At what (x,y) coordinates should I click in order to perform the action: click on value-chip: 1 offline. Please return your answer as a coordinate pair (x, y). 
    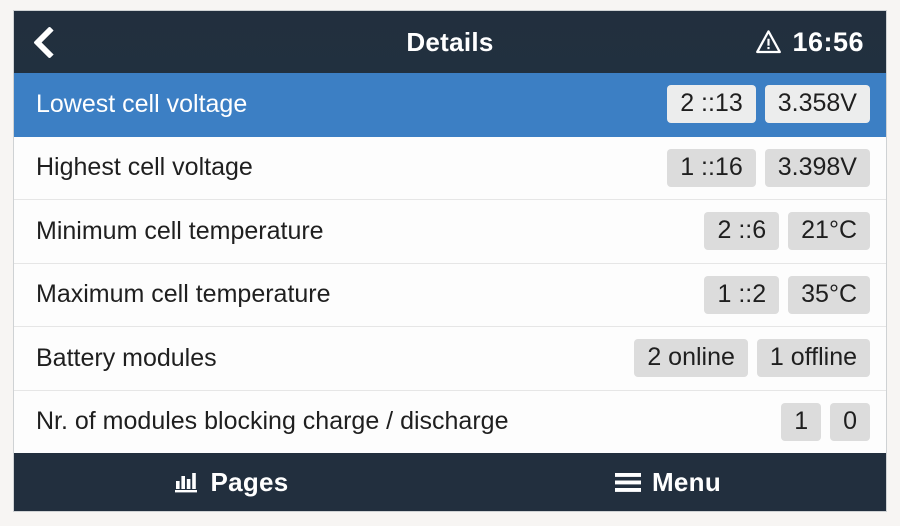
    Looking at the image, I should click on (813, 358).